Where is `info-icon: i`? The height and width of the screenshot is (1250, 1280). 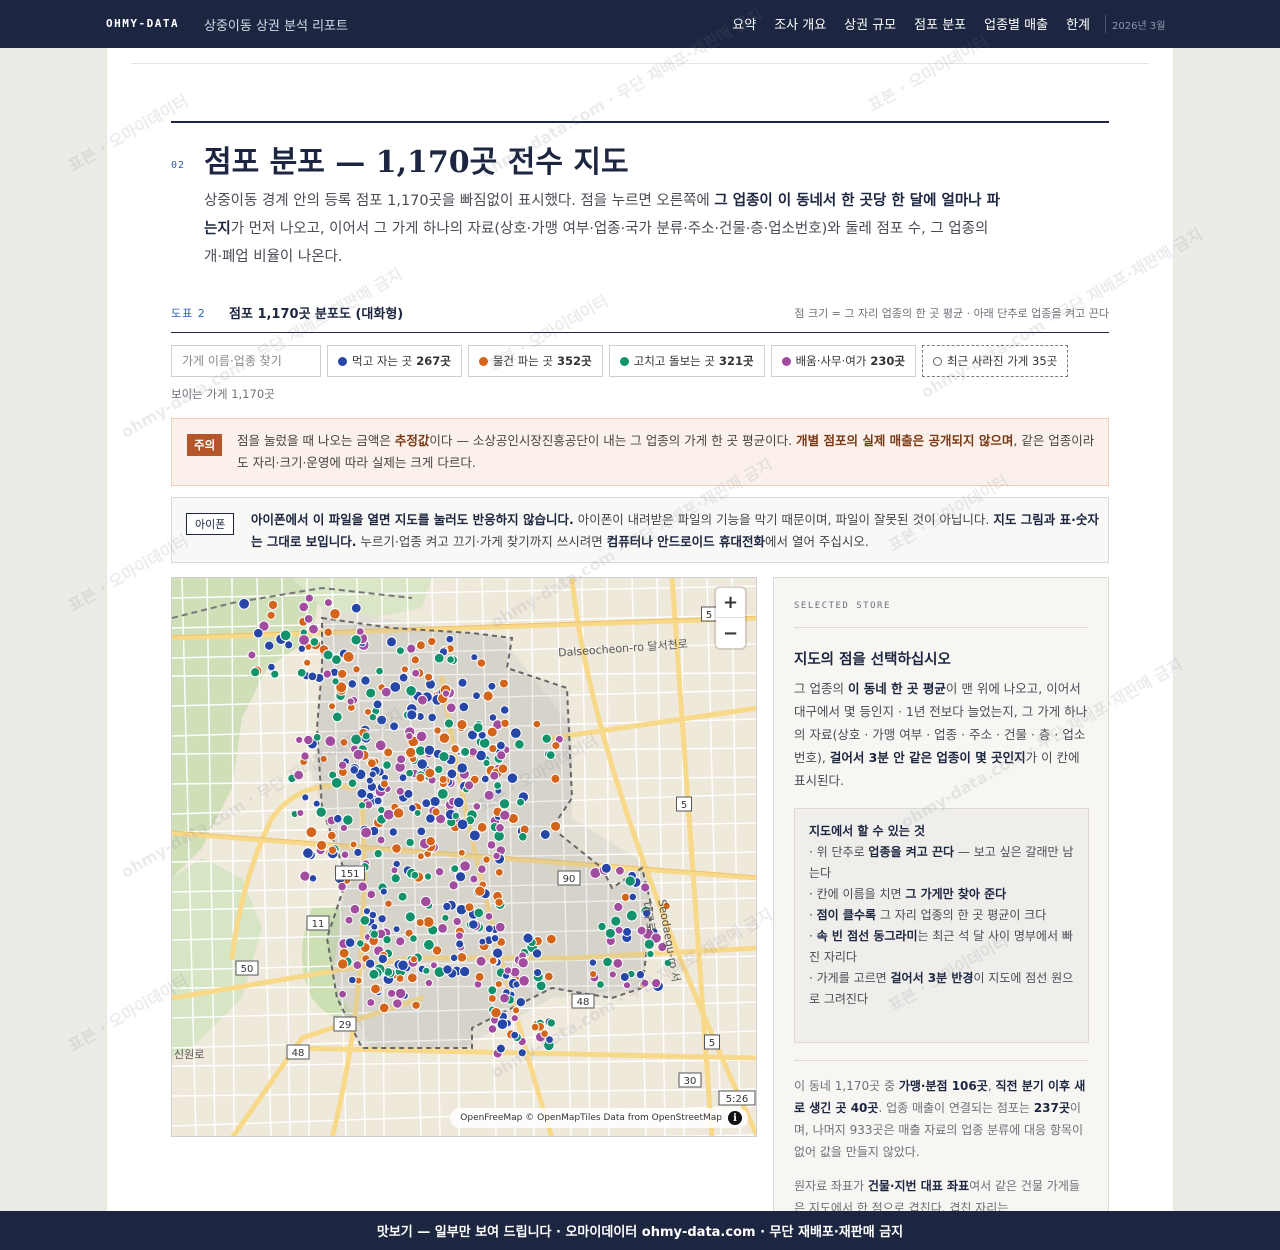 info-icon: i is located at coordinates (735, 1118).